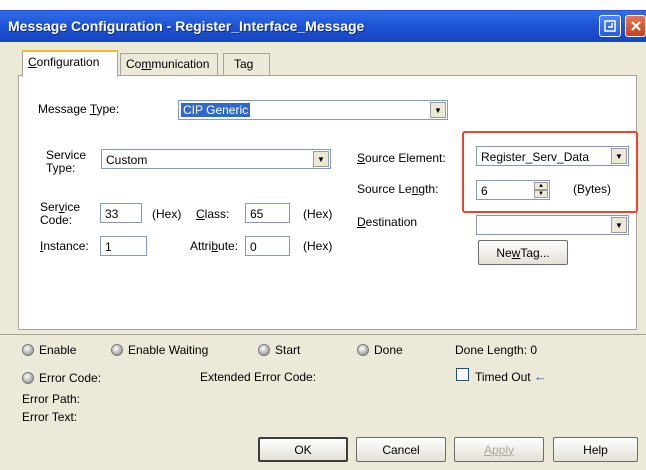 The height and width of the screenshot is (470, 646). I want to click on tab-communication-label-pre: Co, so click(134, 64).